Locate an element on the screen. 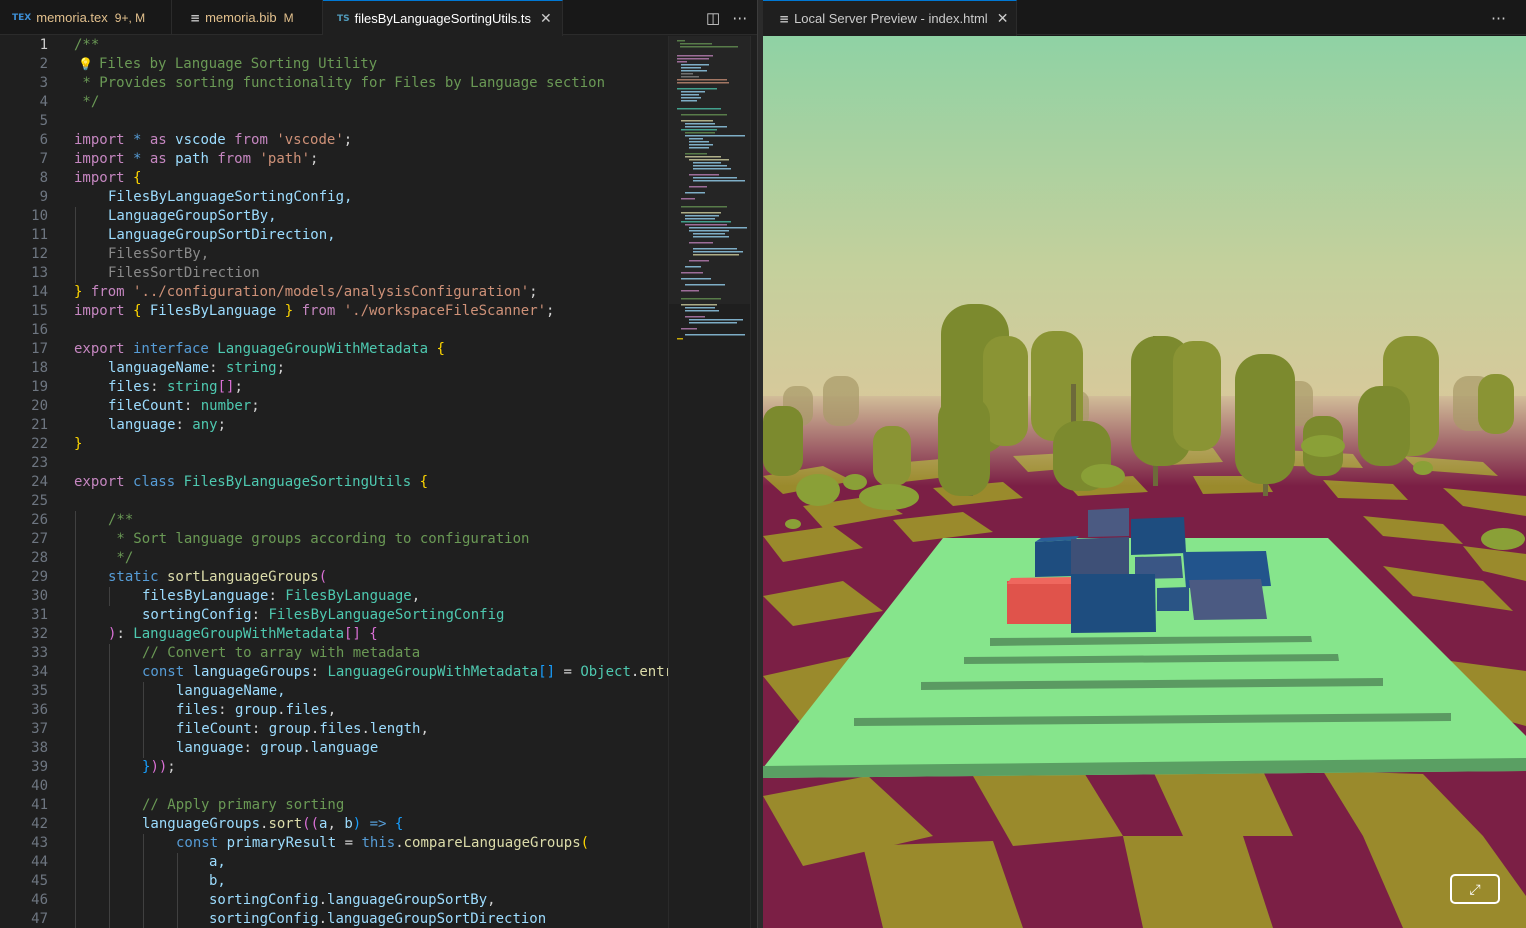  tab-memoria-bib: ≡ memoria.bib M is located at coordinates (247, 17).